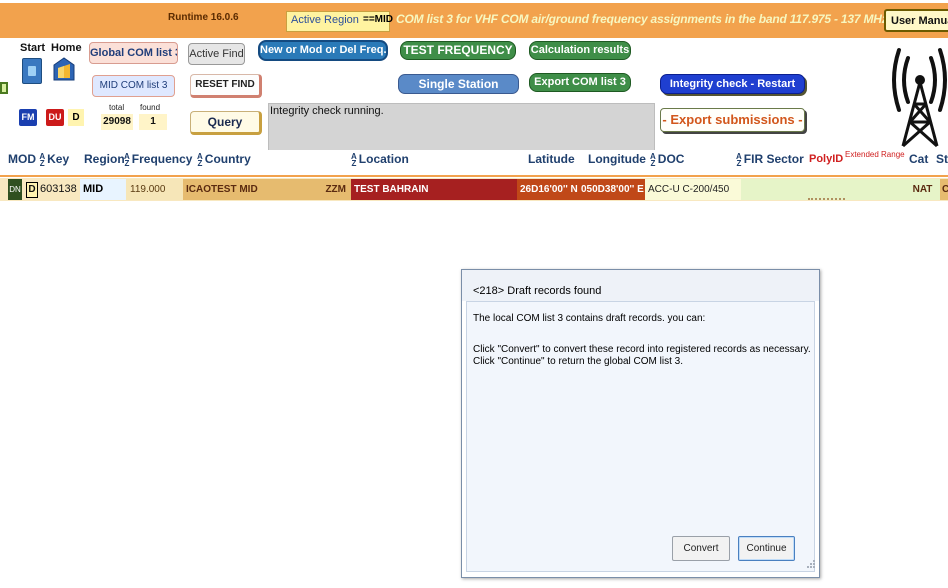 This screenshot has width=948, height=588. What do you see at coordinates (32, 190) in the screenshot?
I see `cell-flag: D` at bounding box center [32, 190].